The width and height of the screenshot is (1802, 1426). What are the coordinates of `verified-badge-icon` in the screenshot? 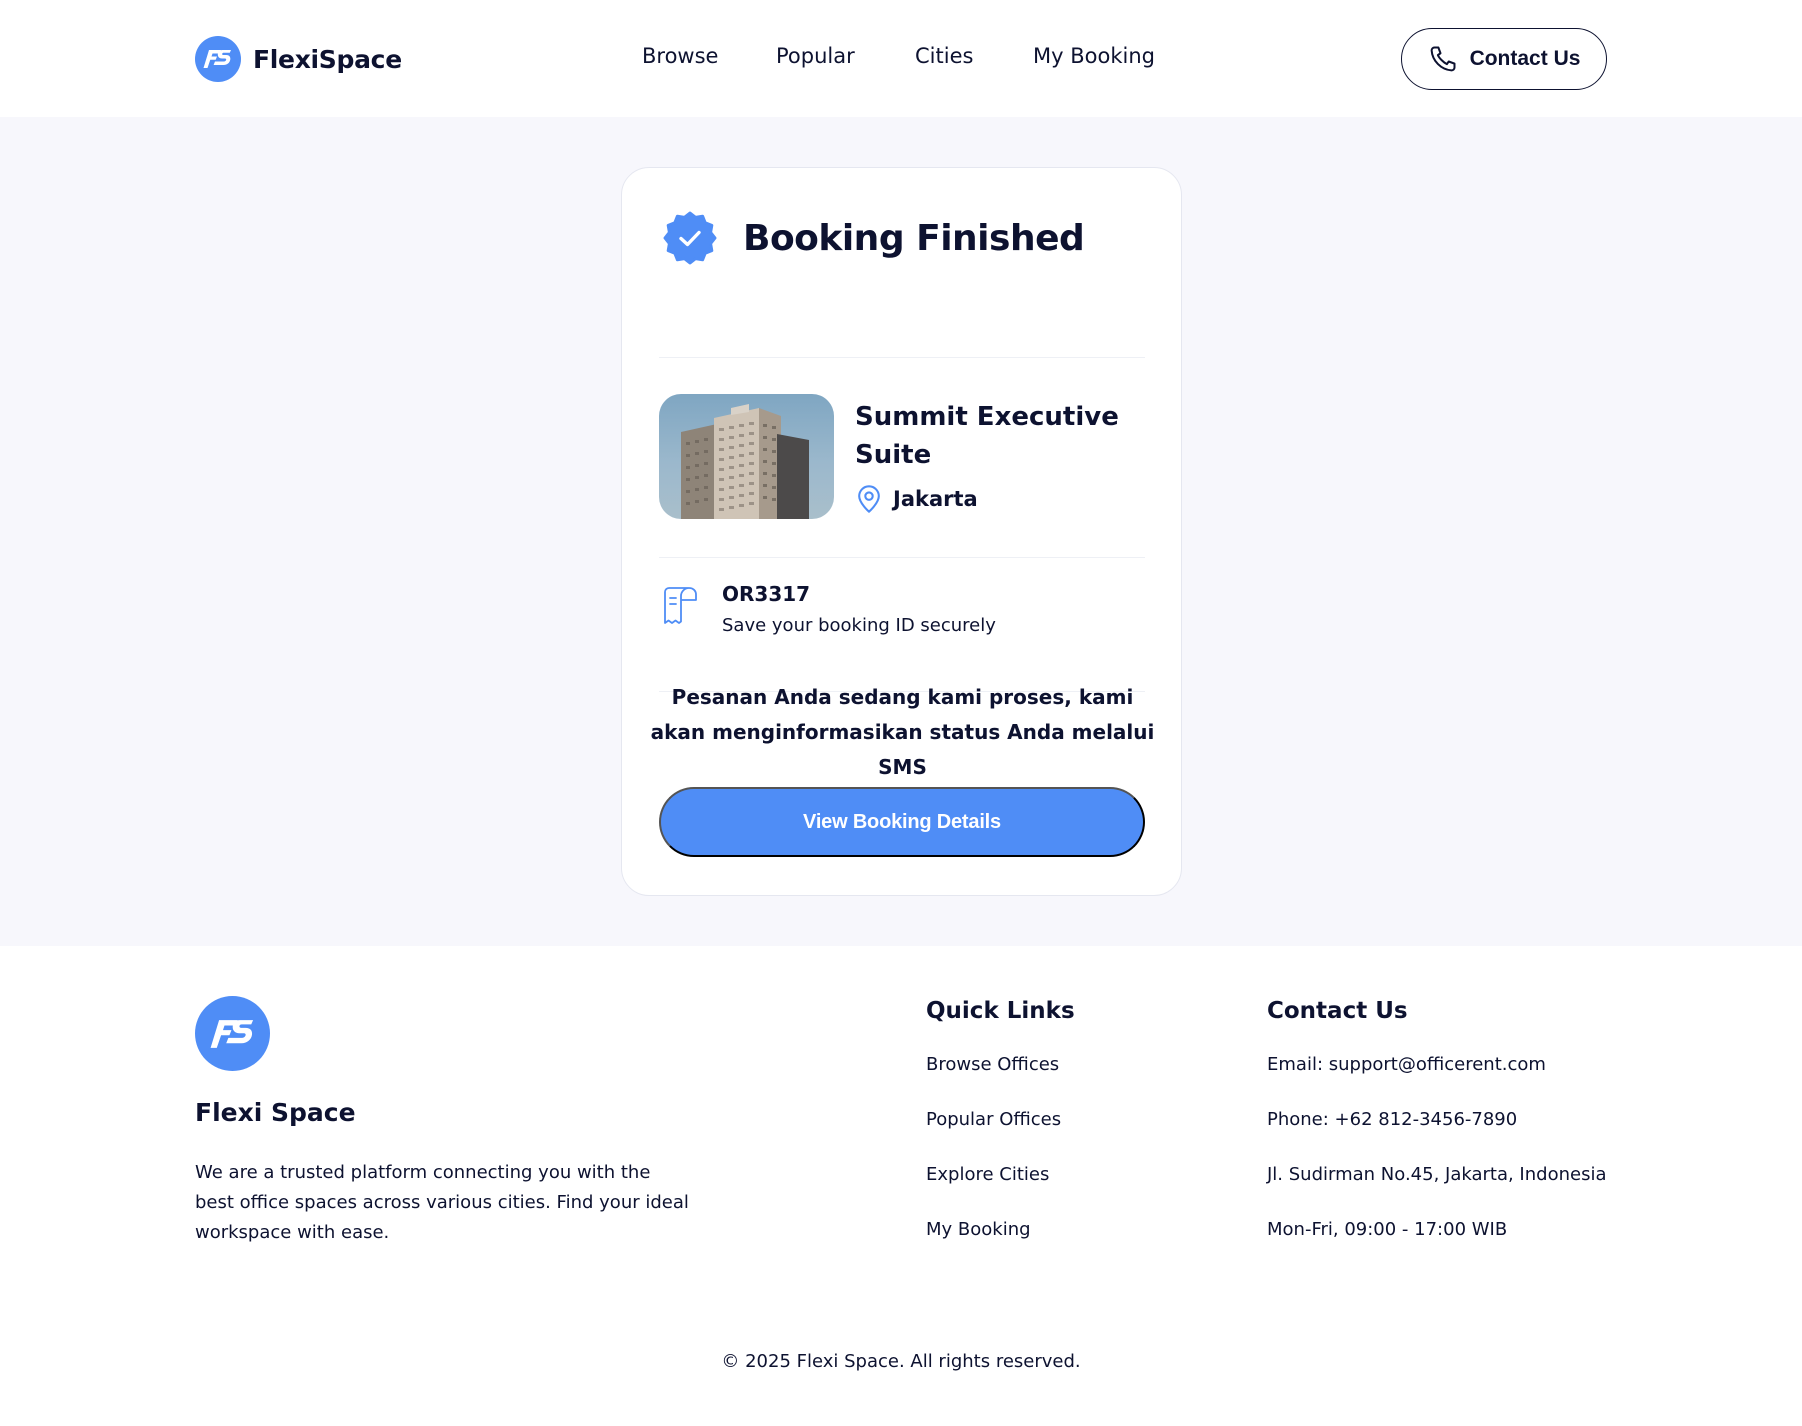 It's located at (690, 238).